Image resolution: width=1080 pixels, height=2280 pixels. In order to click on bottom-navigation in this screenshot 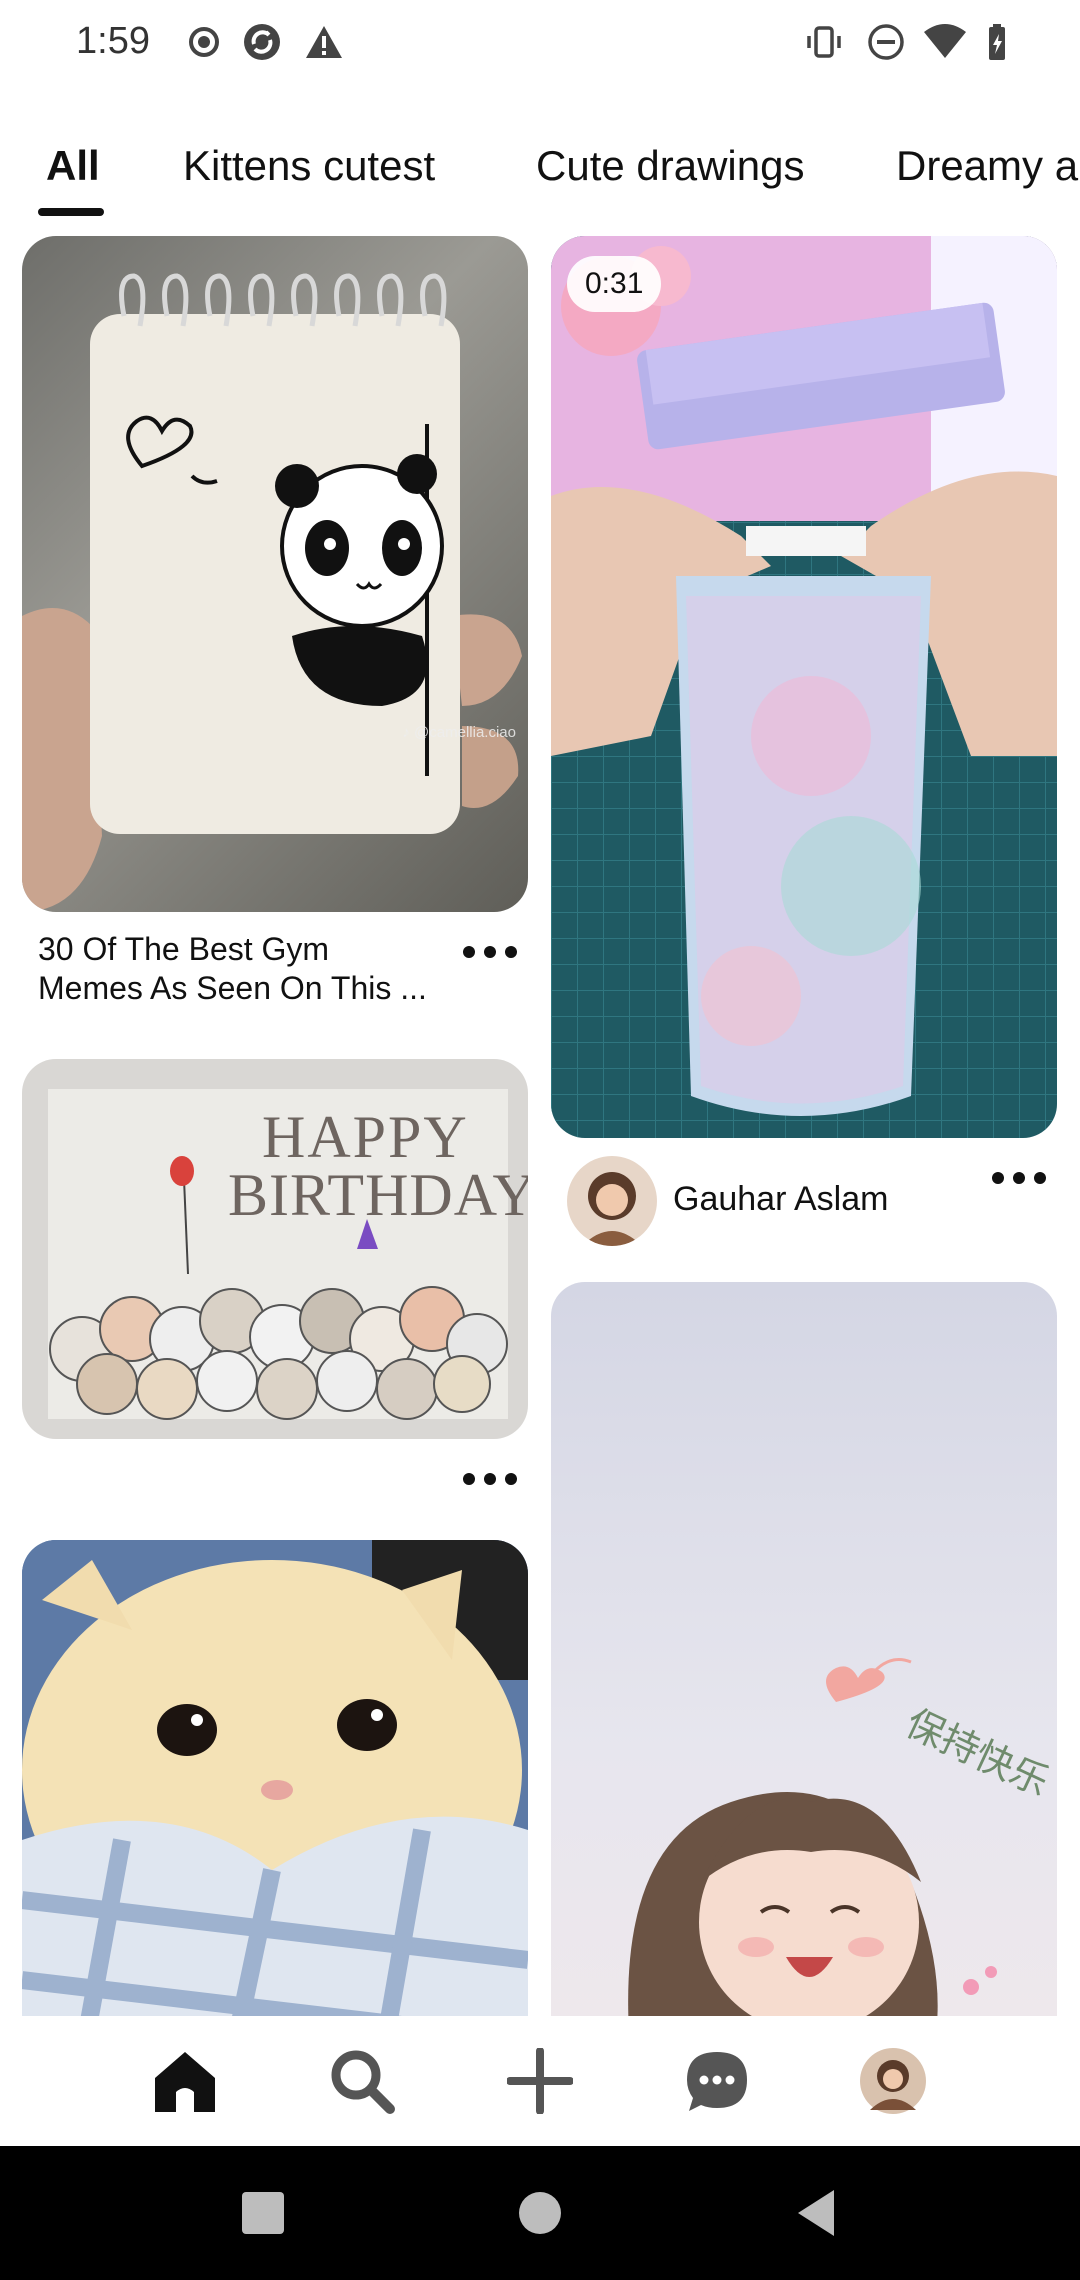, I will do `click(540, 2081)`.